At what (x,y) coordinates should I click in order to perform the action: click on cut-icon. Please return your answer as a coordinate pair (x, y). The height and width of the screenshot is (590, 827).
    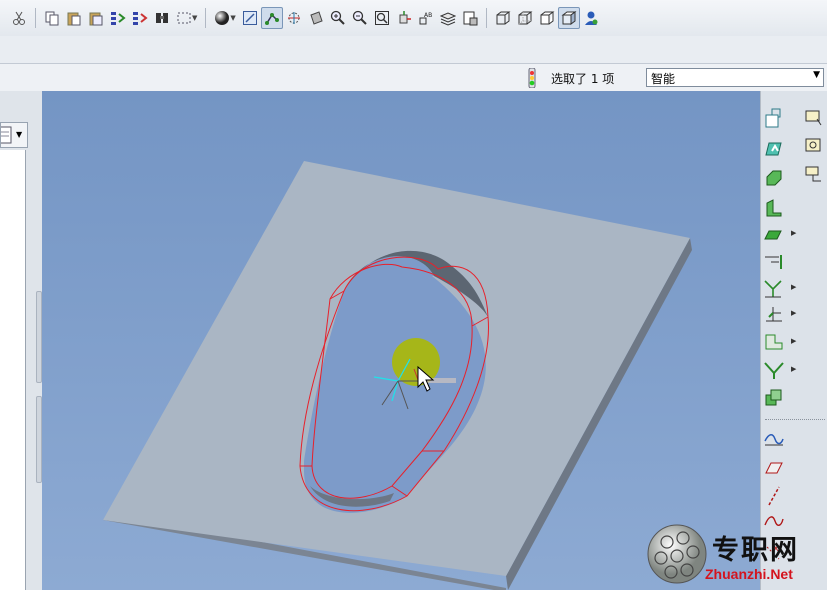
    Looking at the image, I should click on (19, 18).